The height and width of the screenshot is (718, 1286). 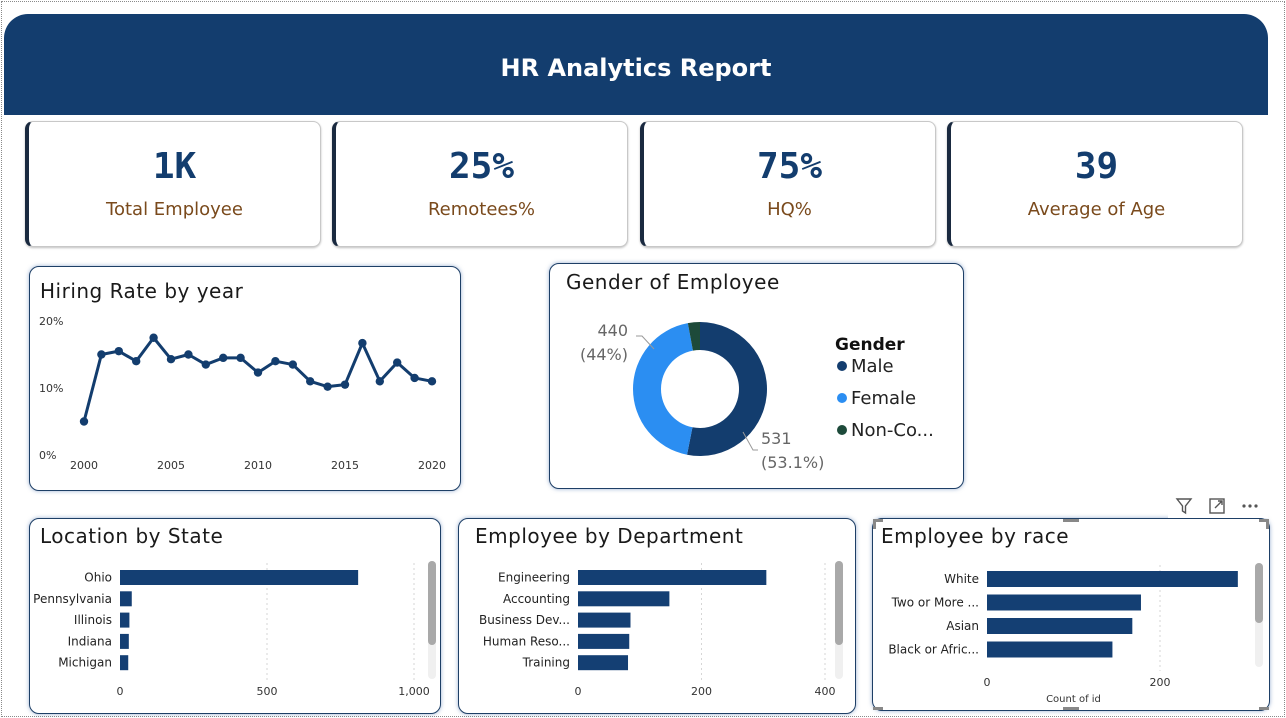 I want to click on x-tick-label: 2015, so click(x=345, y=465).